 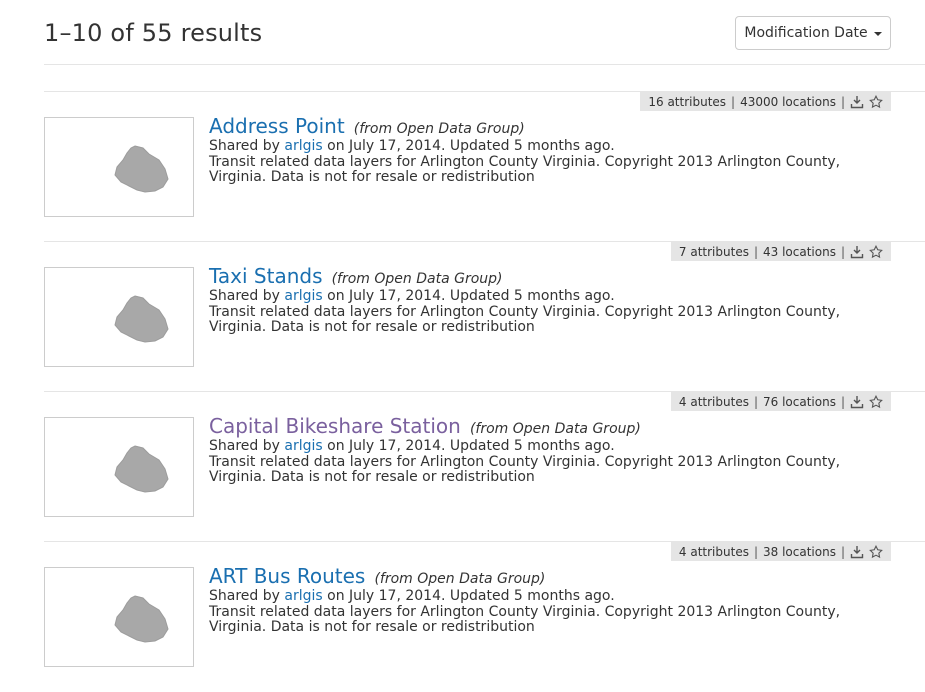 I want to click on result-meta-bar: 7 attributes | 43 locations |, so click(x=780, y=251).